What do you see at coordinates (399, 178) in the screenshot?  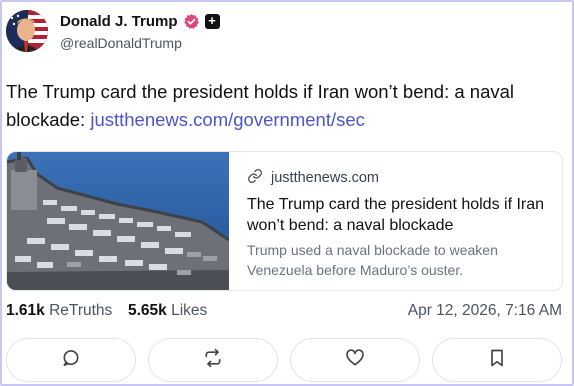 I see `card-domain-row: justthenews.com` at bounding box center [399, 178].